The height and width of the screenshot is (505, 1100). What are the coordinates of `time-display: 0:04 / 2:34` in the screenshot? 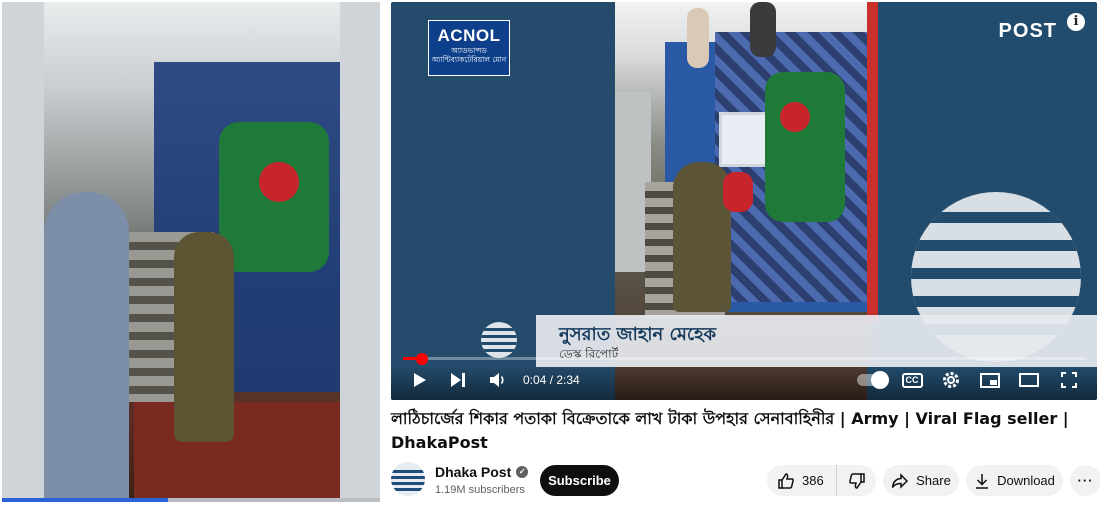 It's located at (551, 380).